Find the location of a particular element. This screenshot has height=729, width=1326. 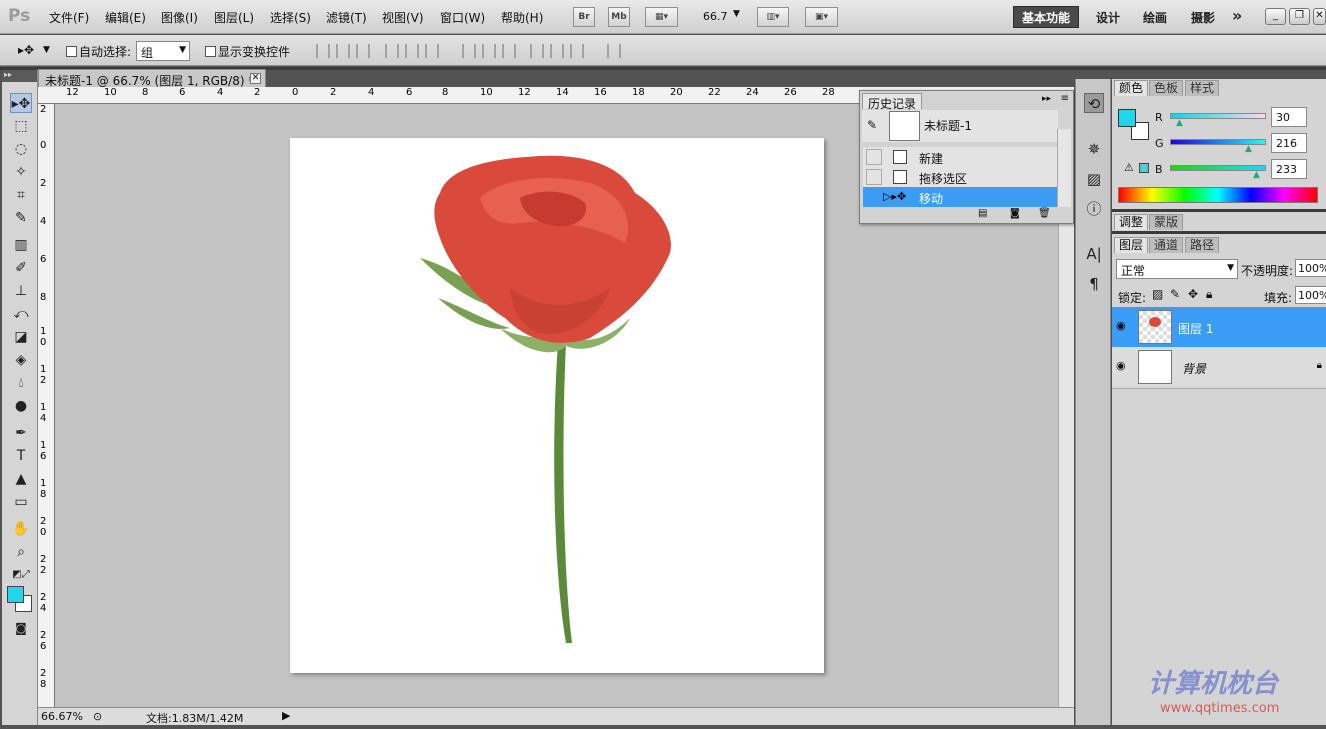

navigator-icon: ✵ is located at coordinates (1094, 149).